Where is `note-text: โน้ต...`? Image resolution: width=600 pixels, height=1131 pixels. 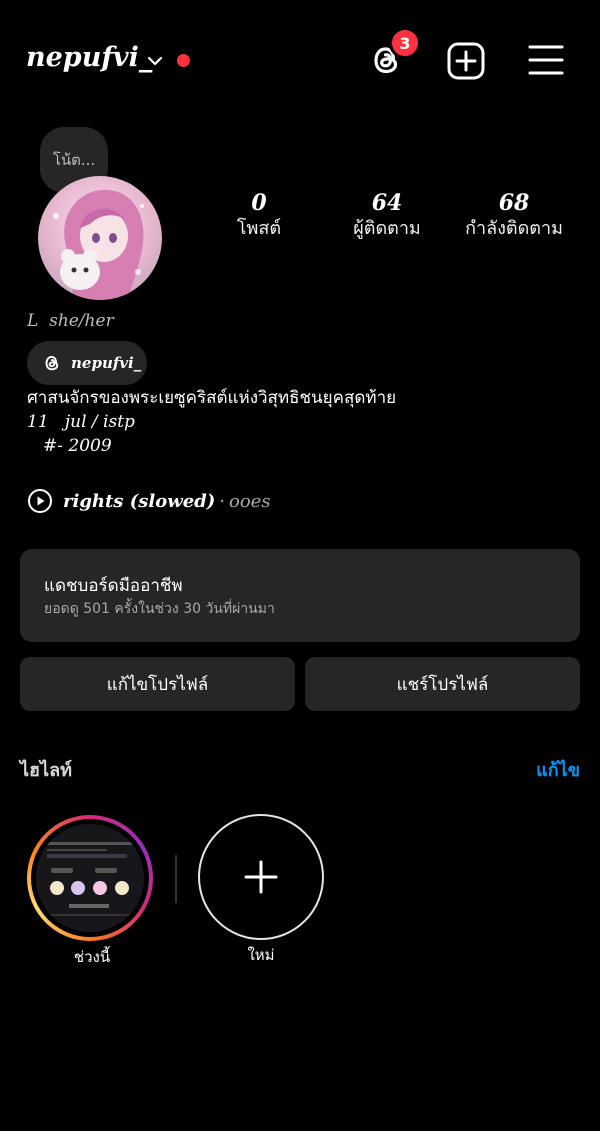
note-text: โน้ต... is located at coordinates (74, 160).